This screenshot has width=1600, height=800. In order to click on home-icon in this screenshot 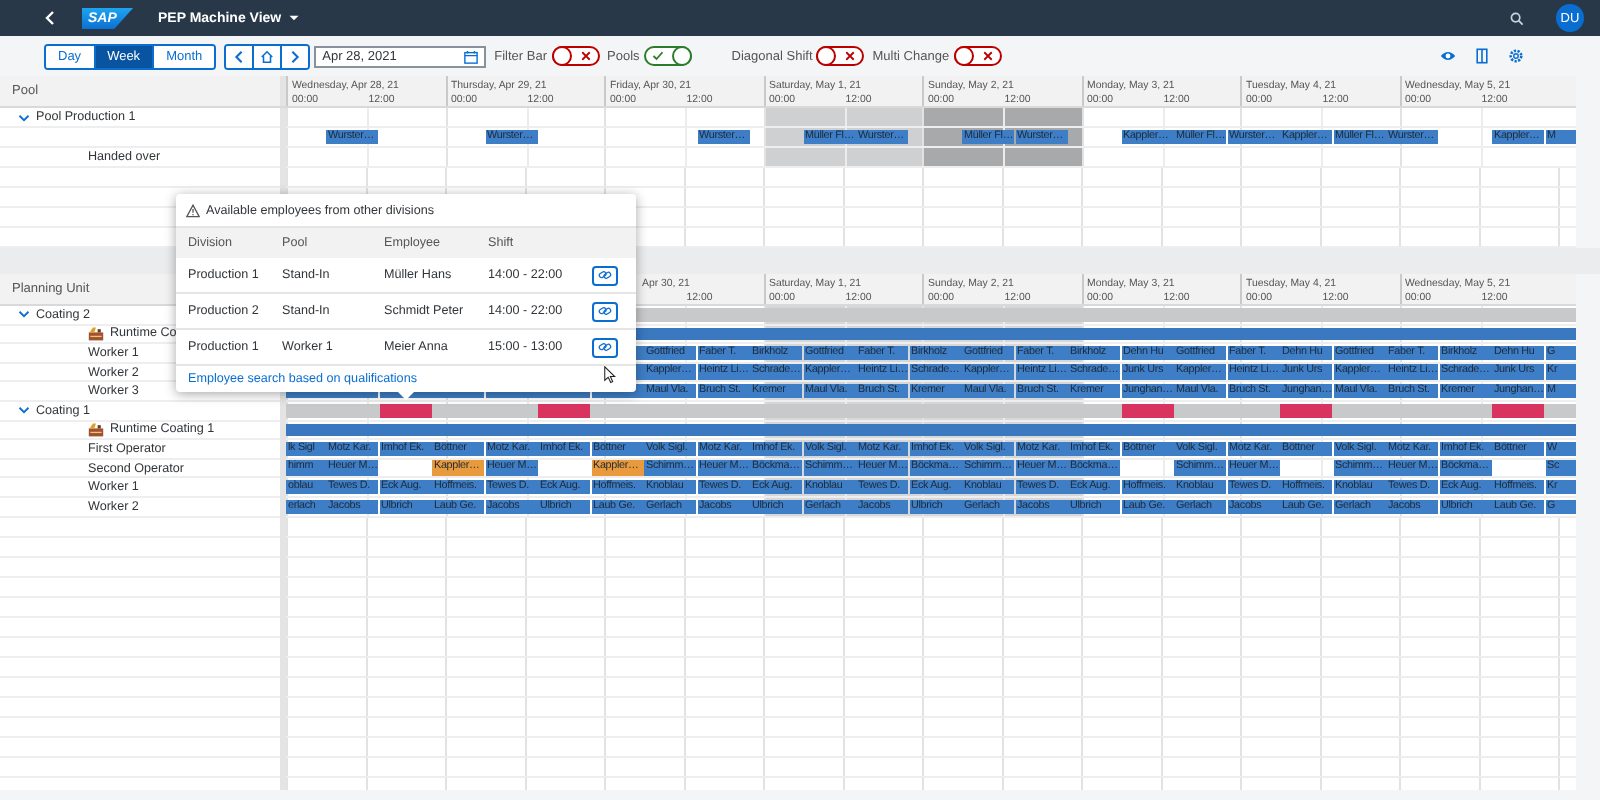, I will do `click(267, 56)`.